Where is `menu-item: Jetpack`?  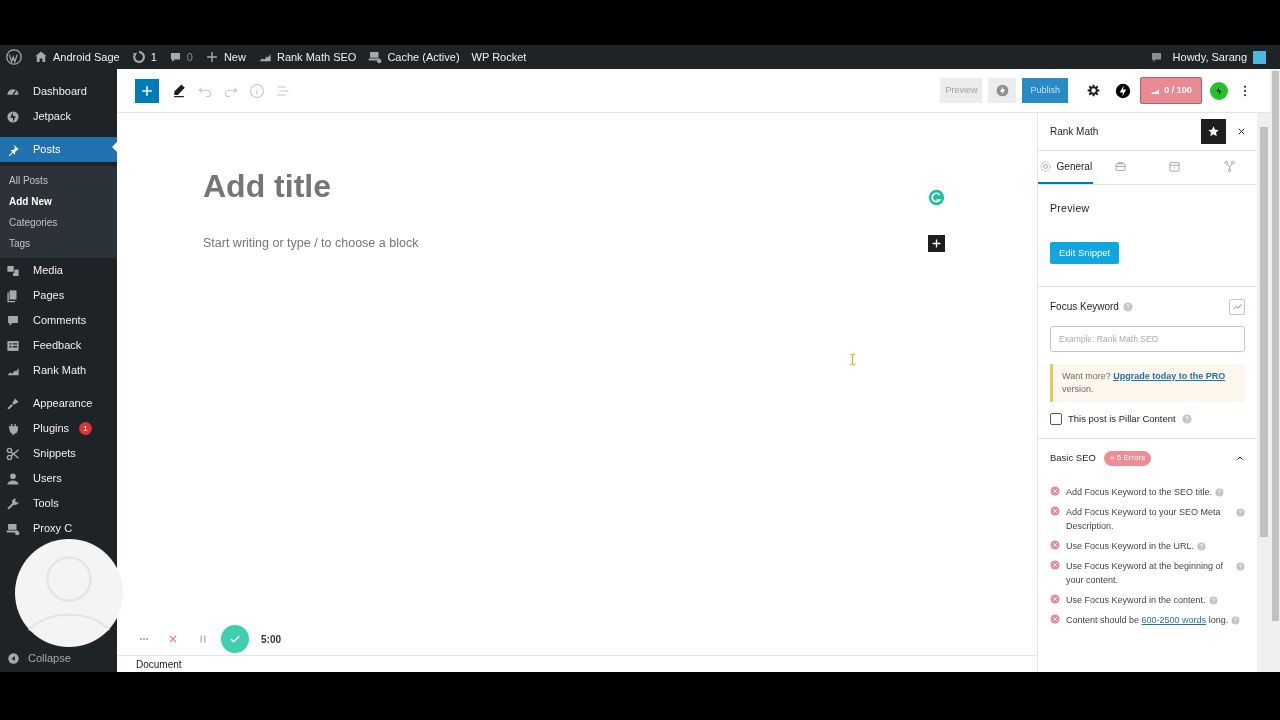
menu-item: Jetpack is located at coordinates (58, 116).